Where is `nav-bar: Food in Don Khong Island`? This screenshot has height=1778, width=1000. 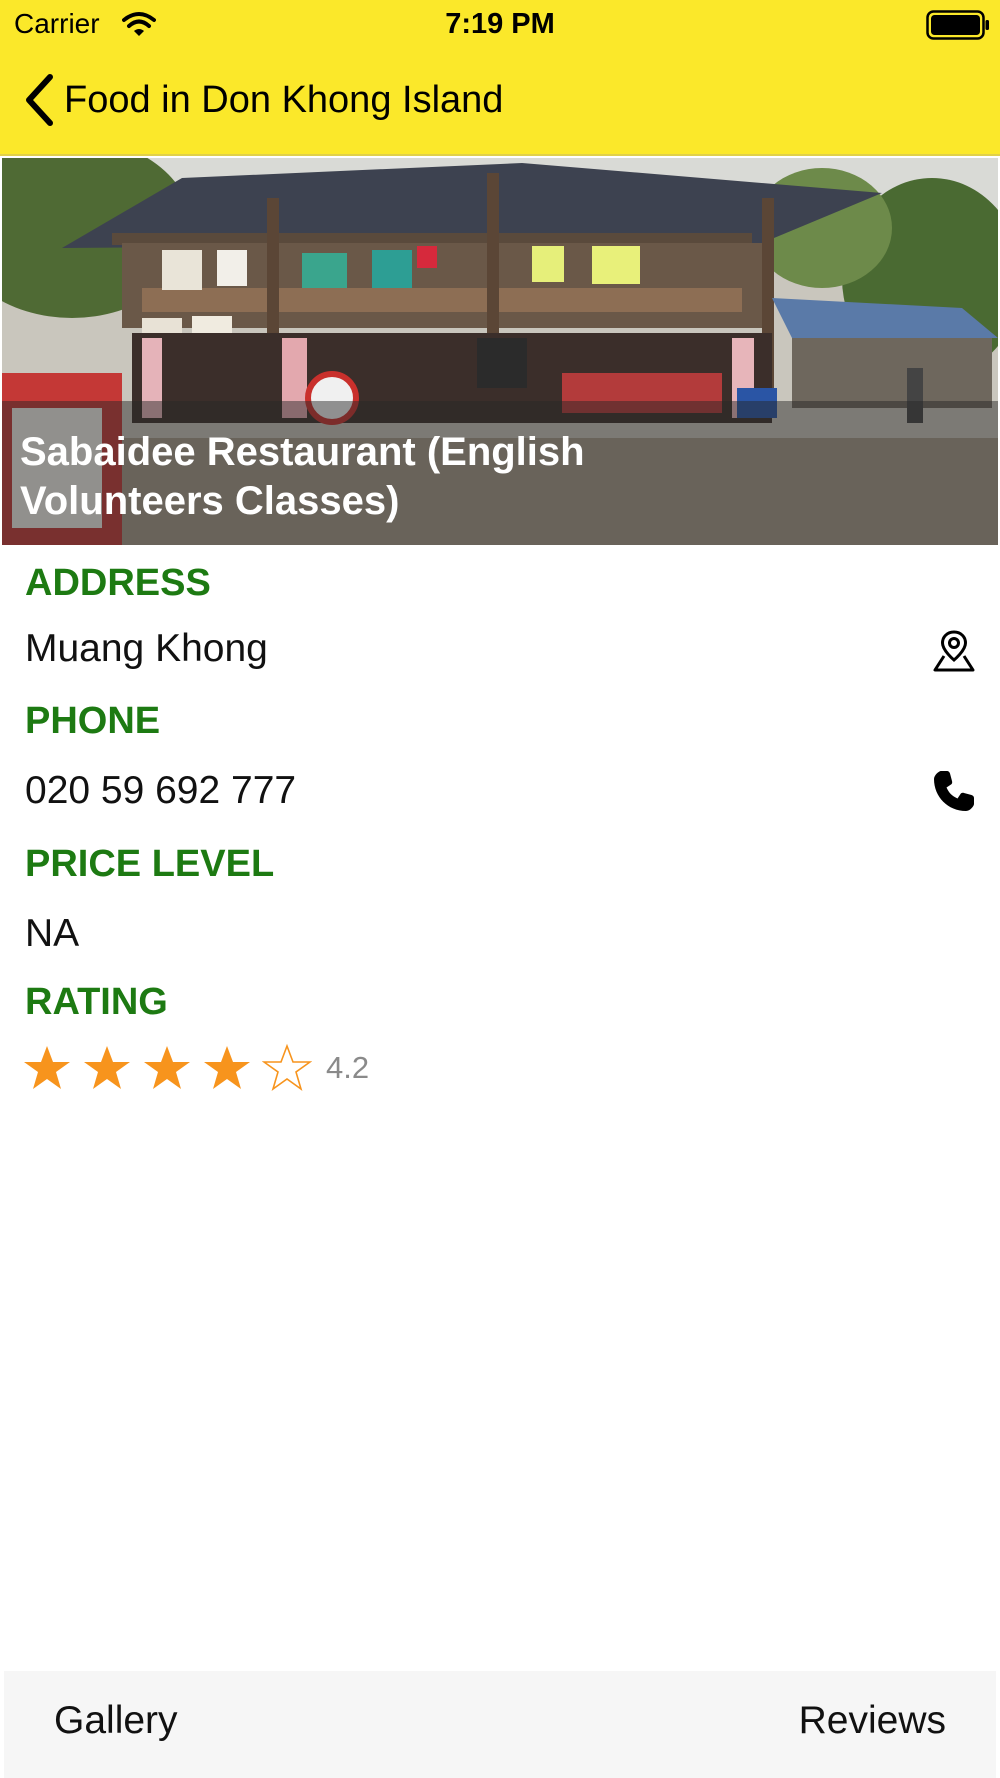 nav-bar: Food in Don Khong Island is located at coordinates (500, 103).